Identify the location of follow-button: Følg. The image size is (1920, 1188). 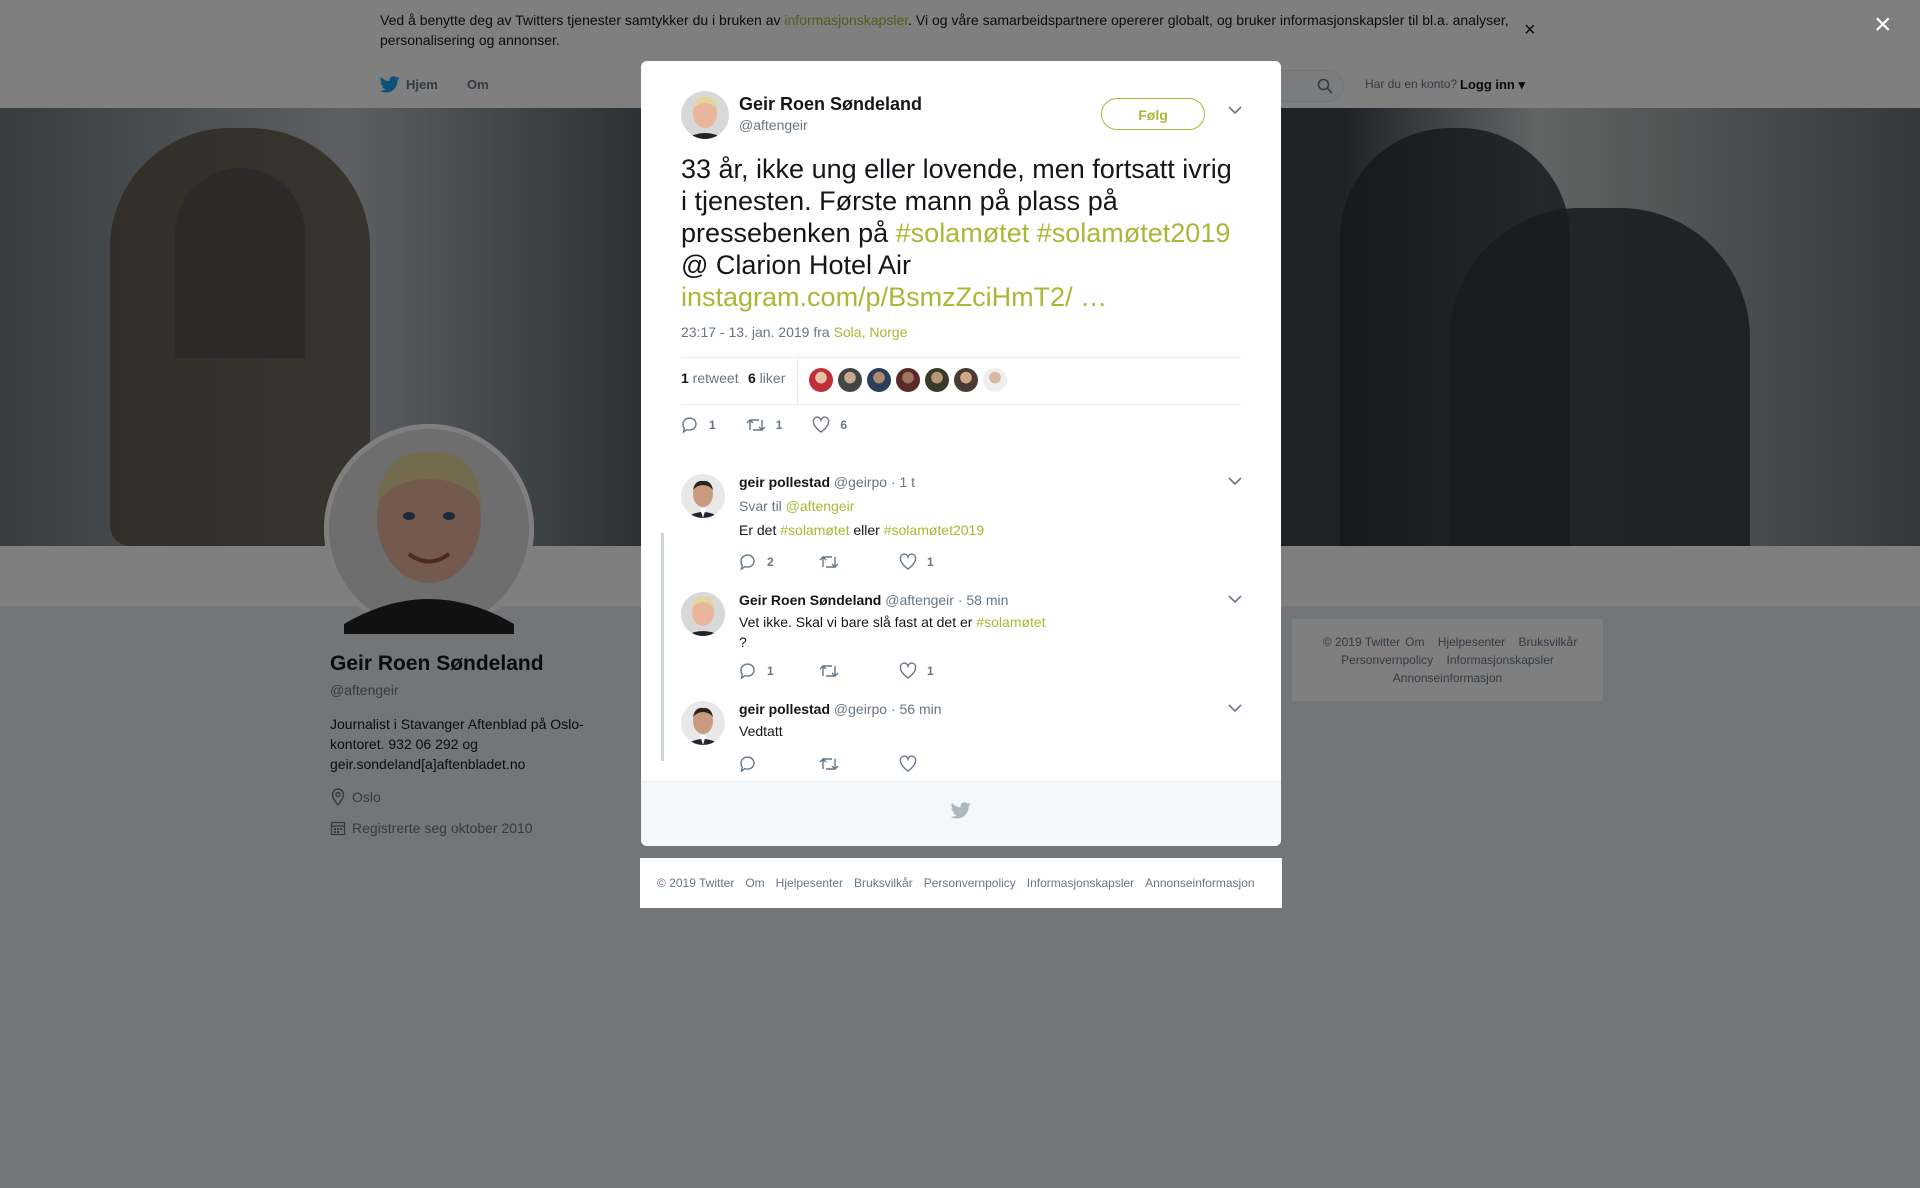
(1153, 114).